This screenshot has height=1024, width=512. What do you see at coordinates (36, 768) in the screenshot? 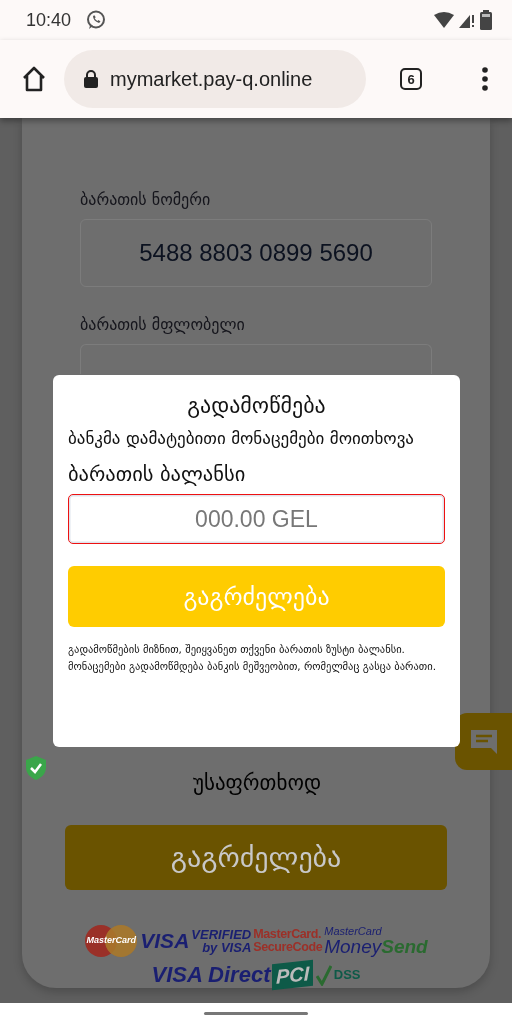
I see `shield-check-icon` at bounding box center [36, 768].